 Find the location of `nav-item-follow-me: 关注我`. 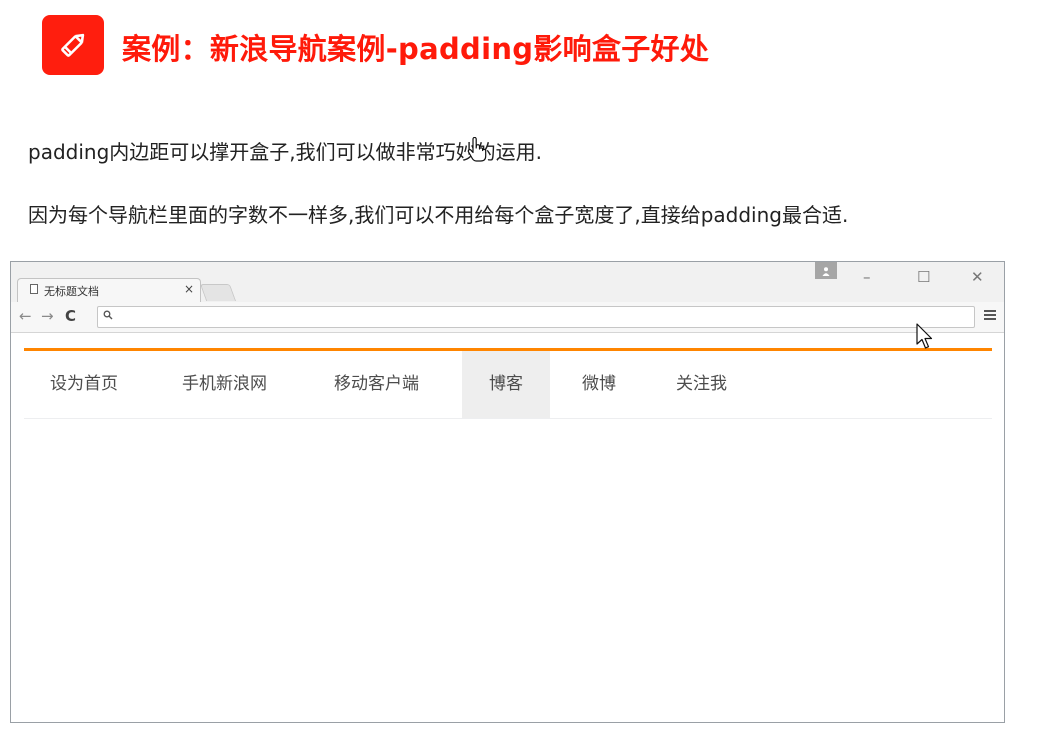

nav-item-follow-me: 关注我 is located at coordinates (701, 384).